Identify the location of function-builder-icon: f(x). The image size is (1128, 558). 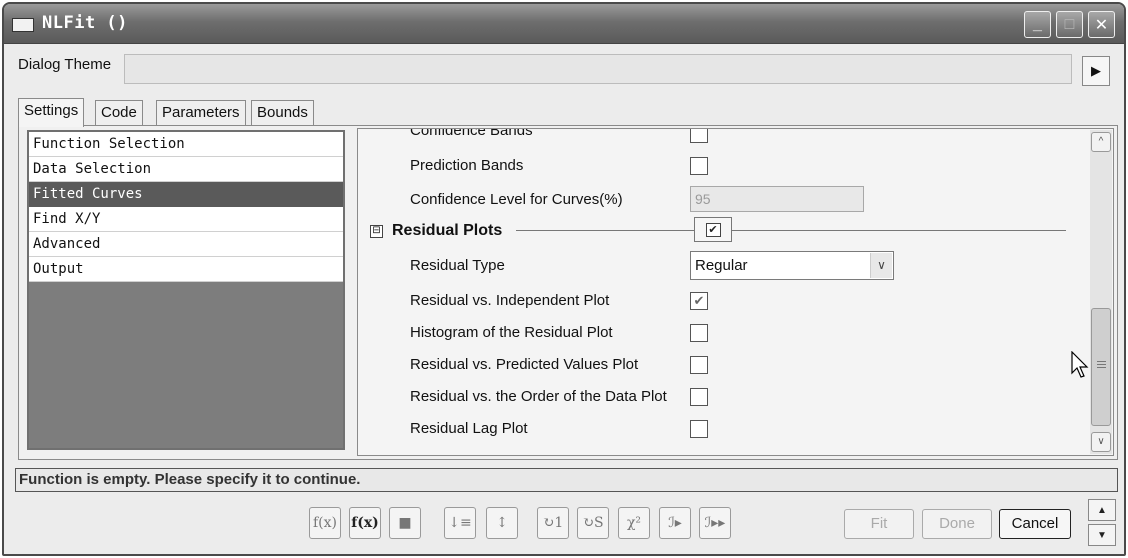
(325, 523).